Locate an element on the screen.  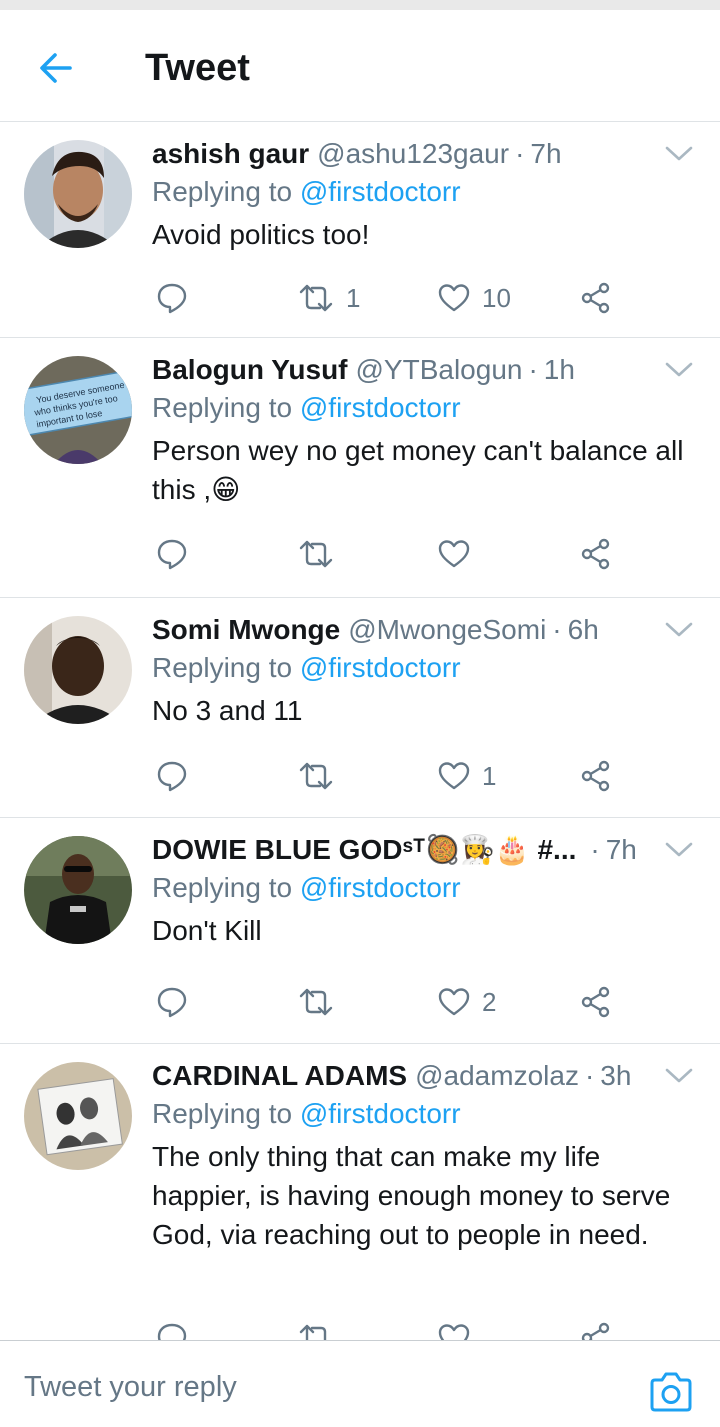
user-handle: @adamzolaz is located at coordinates (497, 1076).